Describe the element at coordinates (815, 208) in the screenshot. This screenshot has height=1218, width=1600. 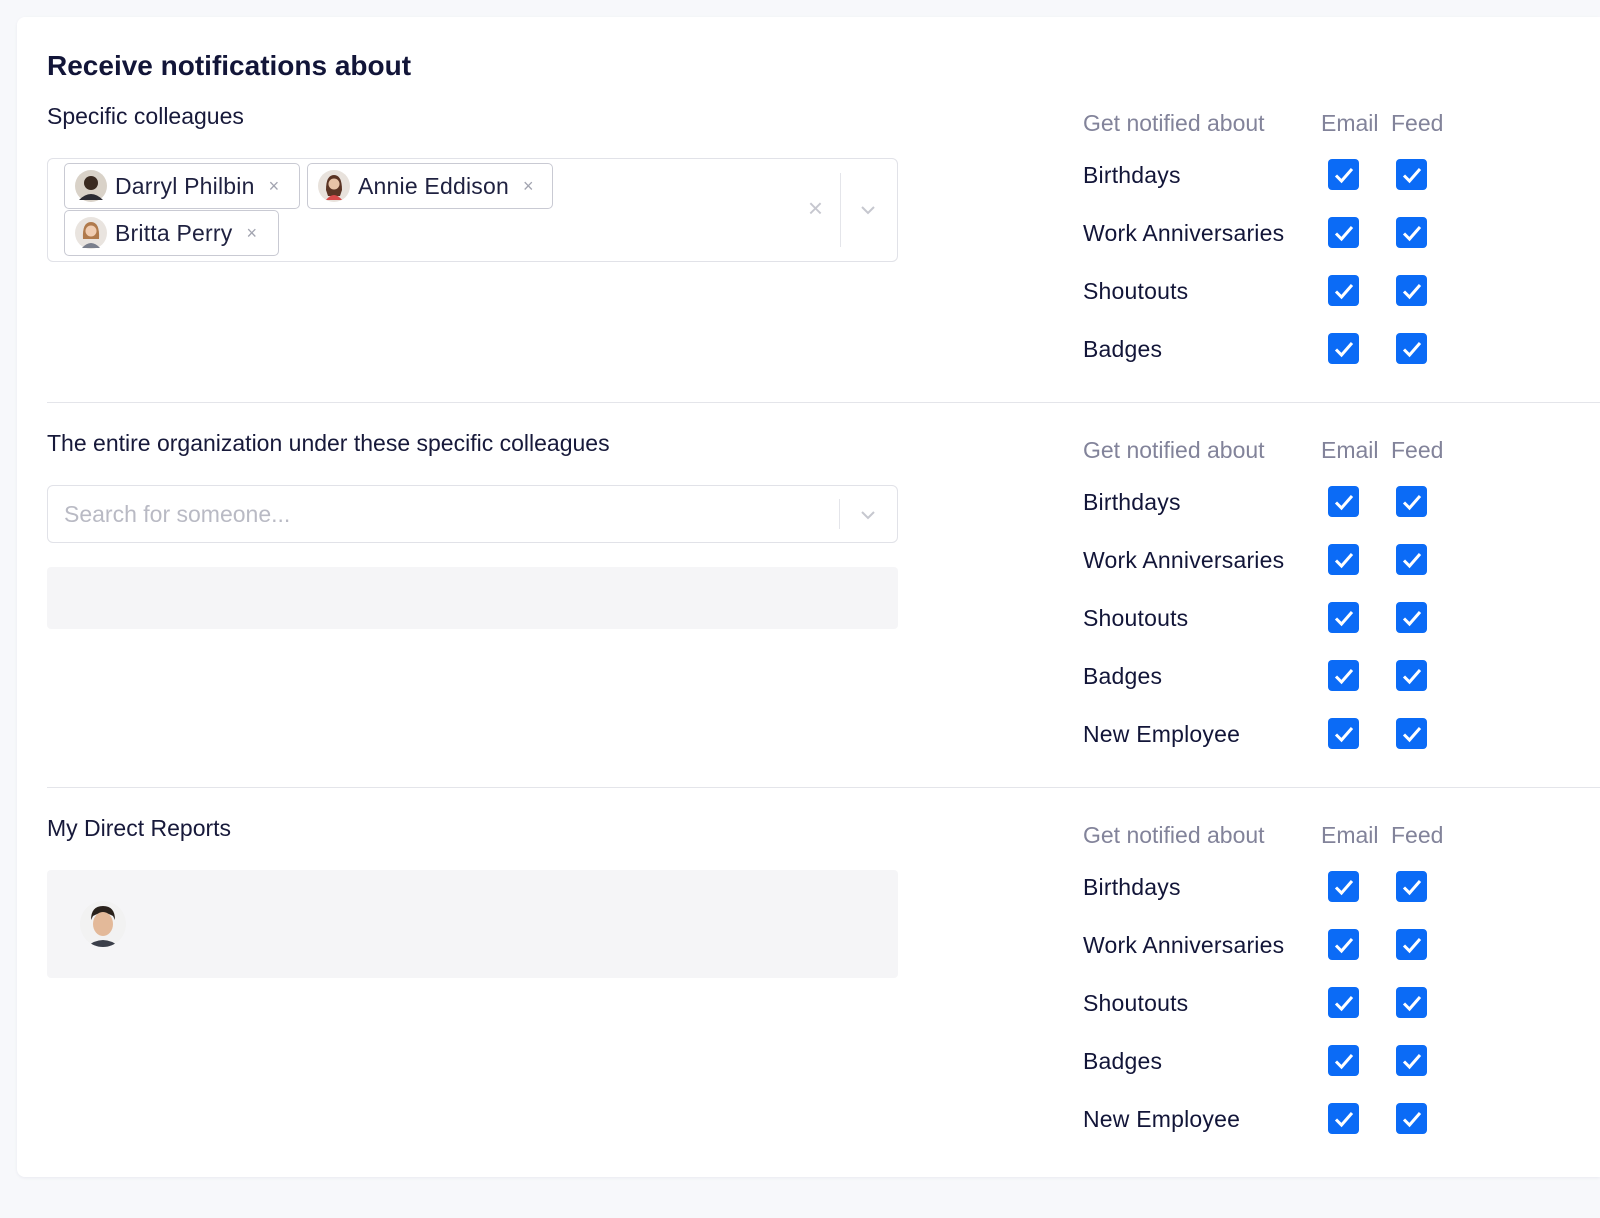
I see `clear-all-icon: ×` at that location.